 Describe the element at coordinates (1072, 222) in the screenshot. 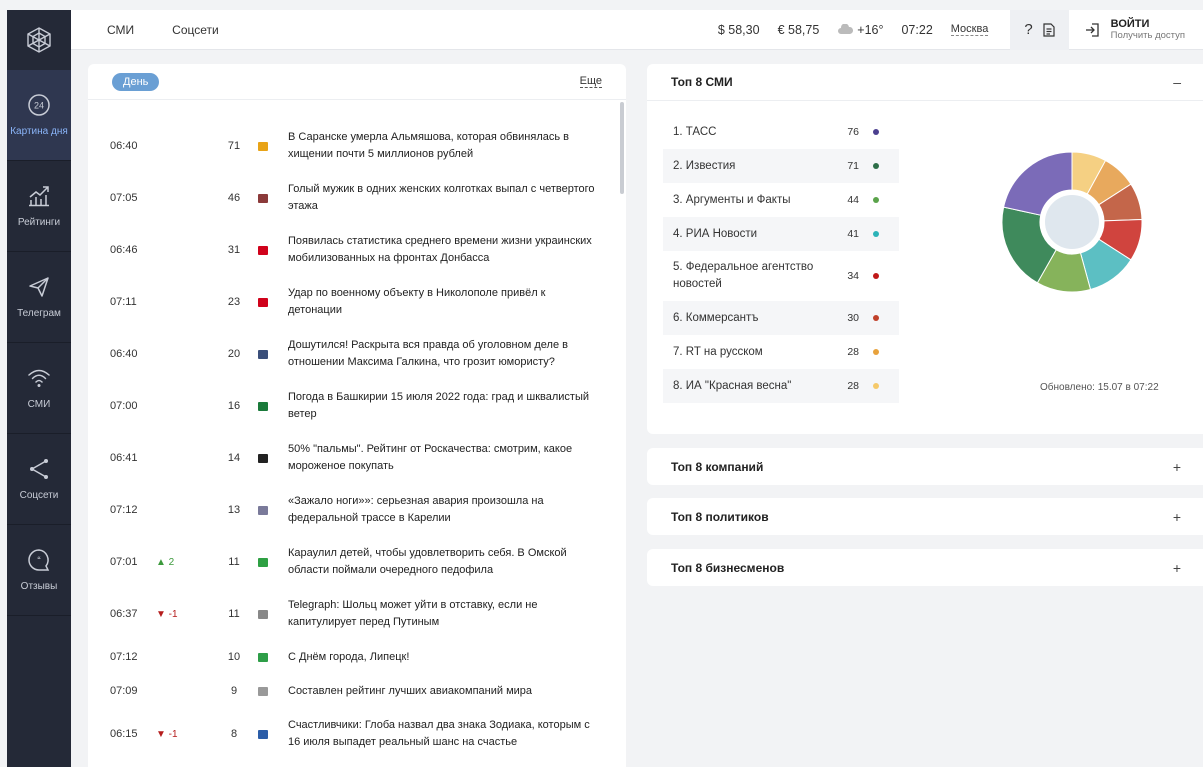

I see `donut-center` at that location.